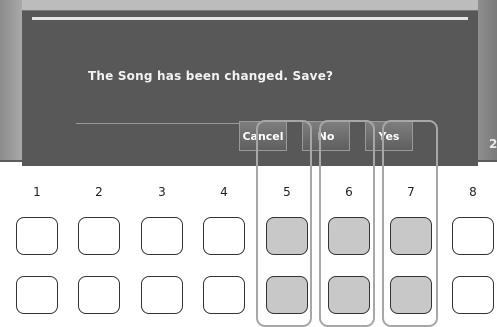 This screenshot has width=497, height=327. What do you see at coordinates (166, 123) in the screenshot?
I see `dialog-divider` at bounding box center [166, 123].